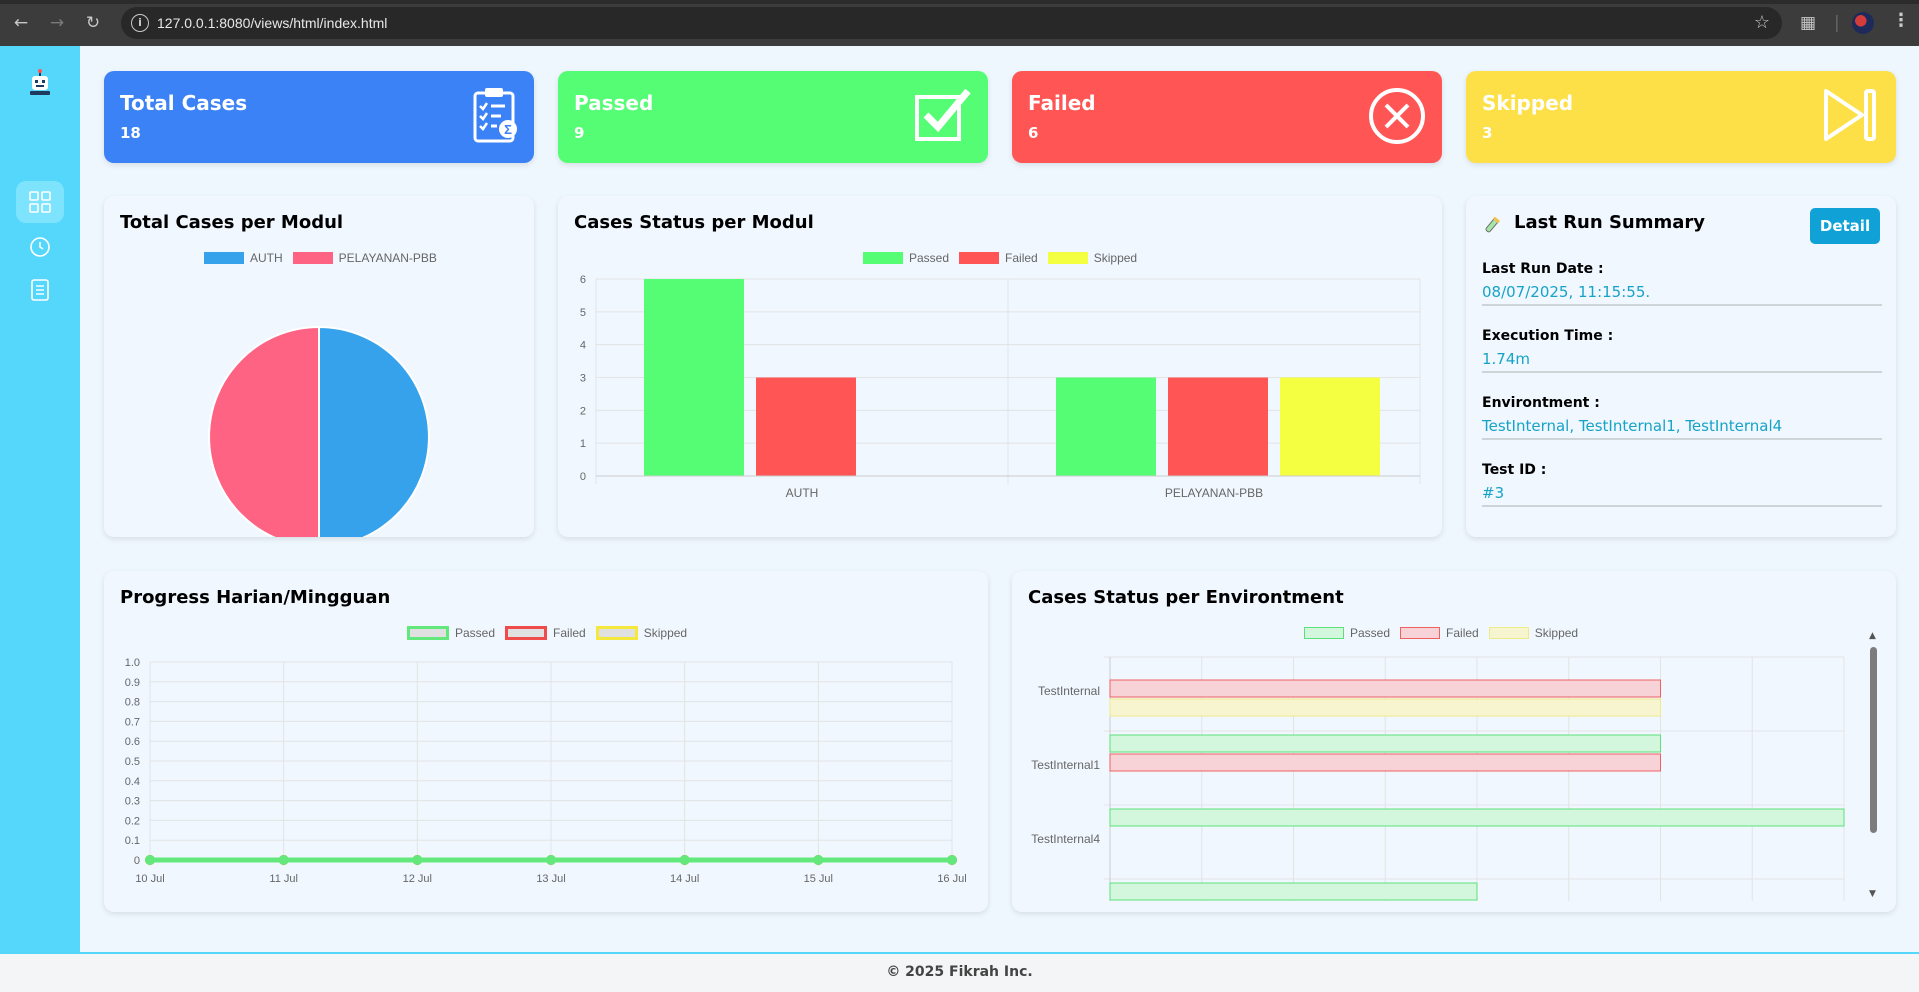 This screenshot has height=992, width=1919. I want to click on bookmark-star-icon: ☆, so click(1762, 22).